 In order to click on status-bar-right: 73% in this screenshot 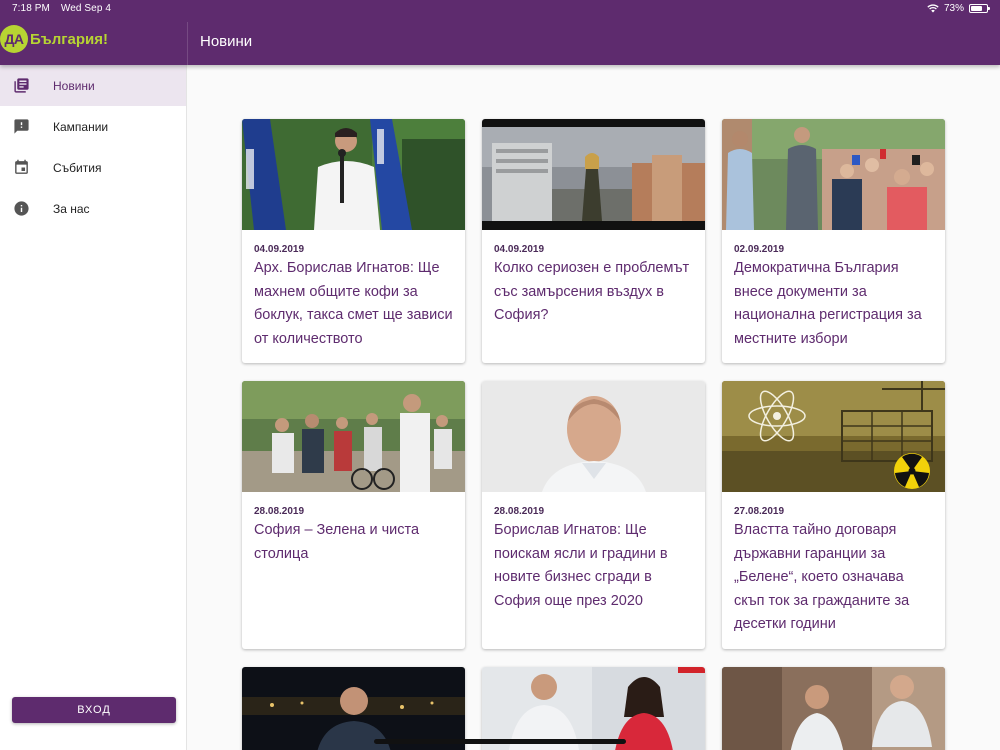, I will do `click(958, 8)`.